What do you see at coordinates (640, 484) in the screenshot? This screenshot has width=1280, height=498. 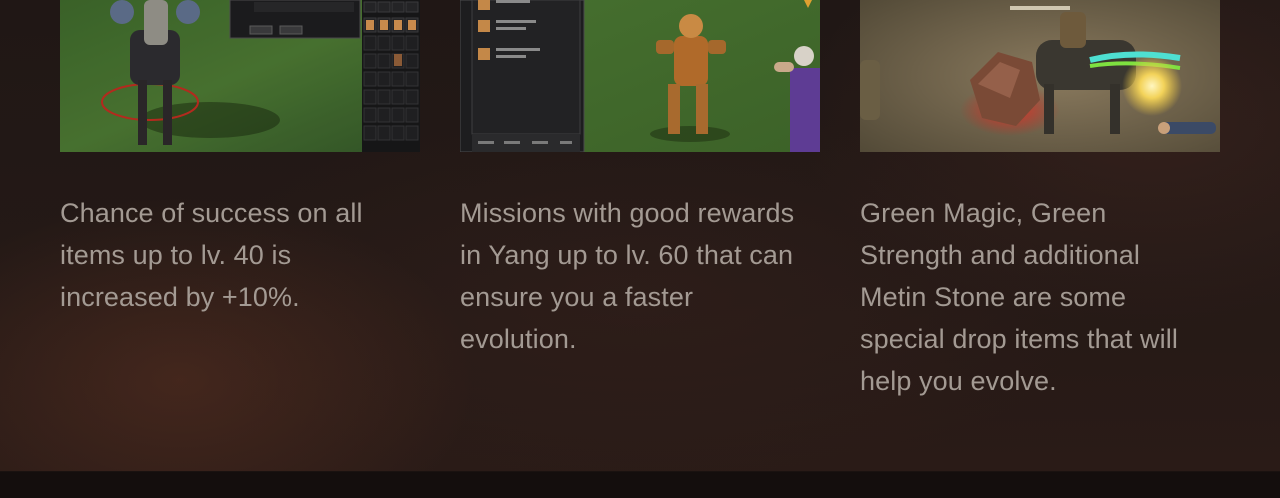 I see `footer-bar` at bounding box center [640, 484].